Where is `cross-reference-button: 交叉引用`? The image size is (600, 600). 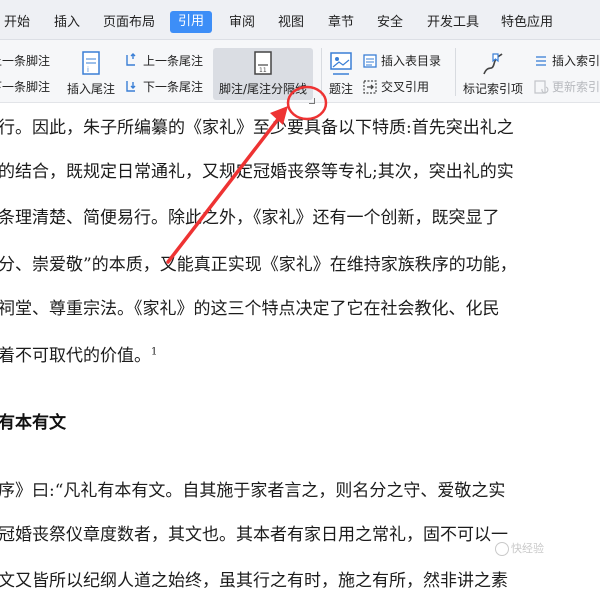 cross-reference-button: 交叉引用 is located at coordinates (395, 87).